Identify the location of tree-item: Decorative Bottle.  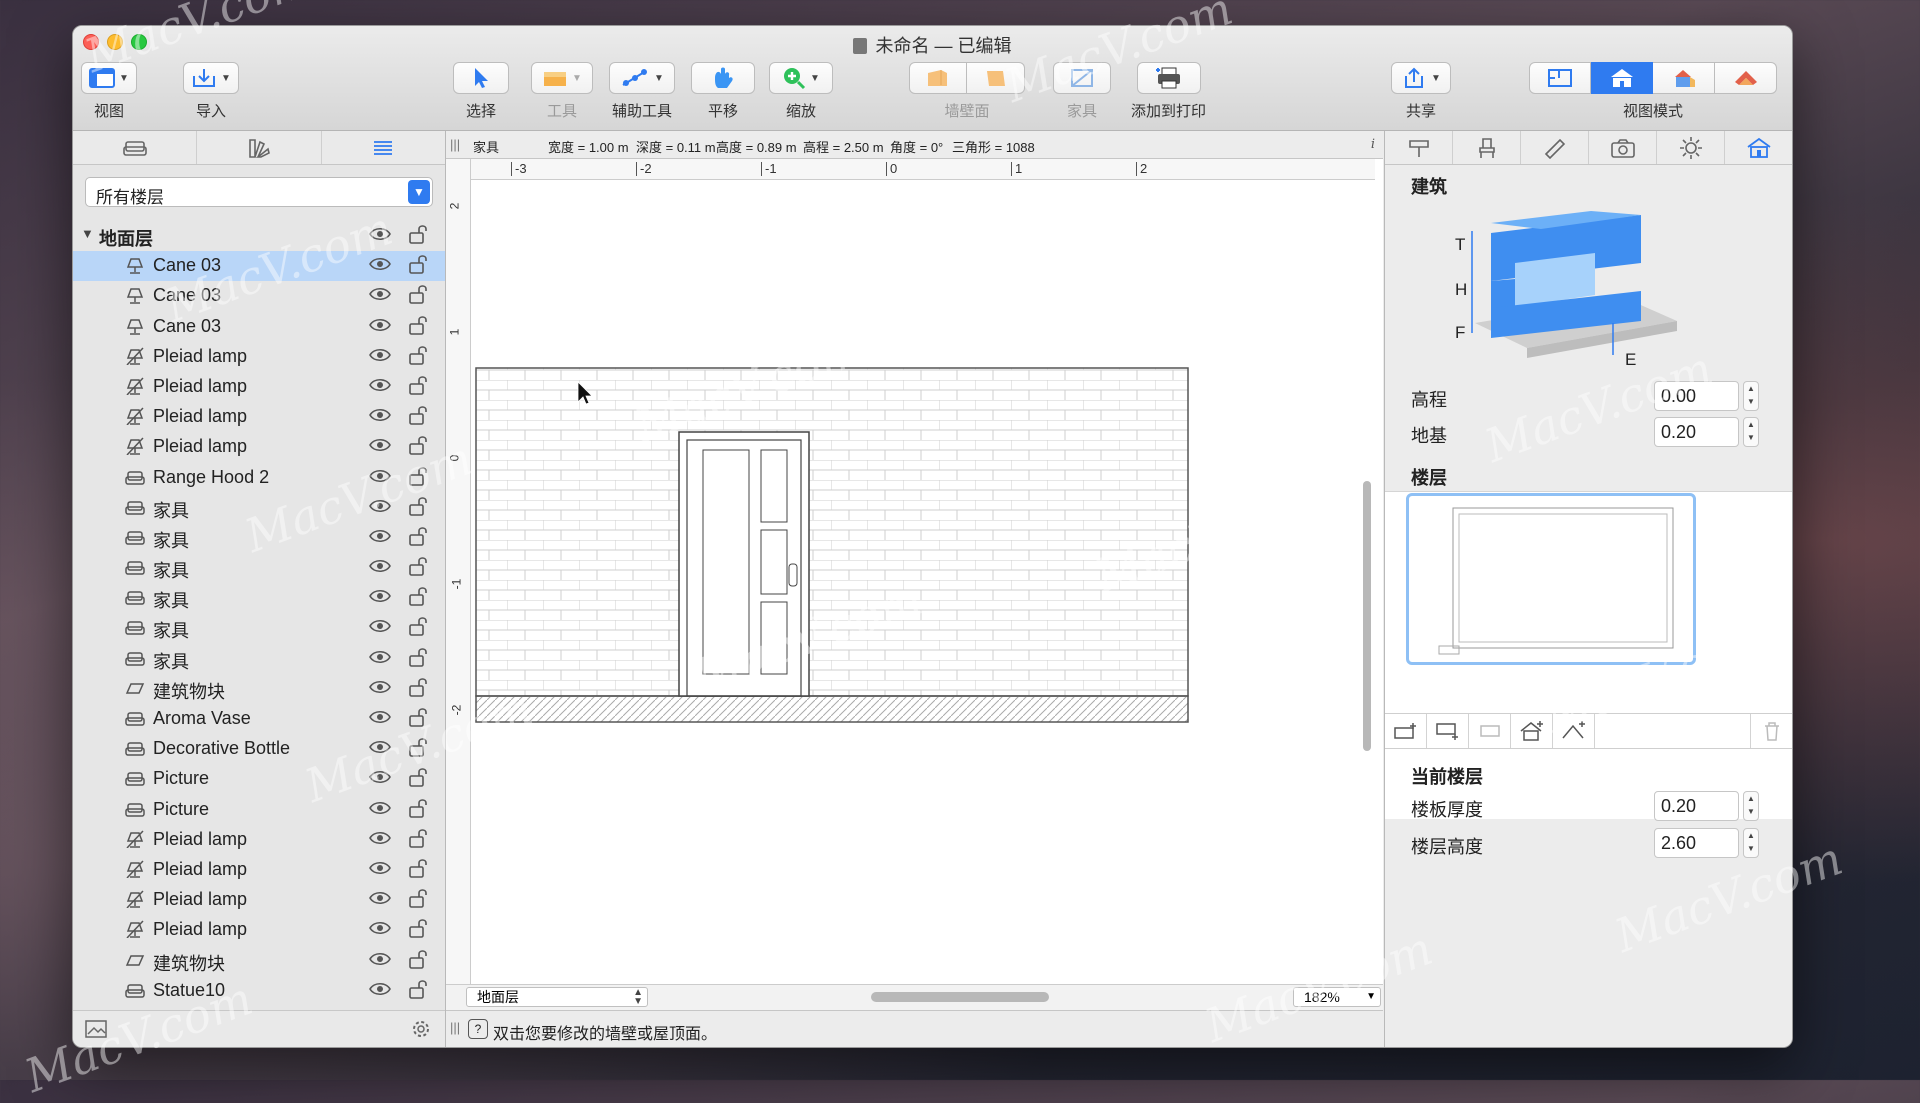
(259, 749).